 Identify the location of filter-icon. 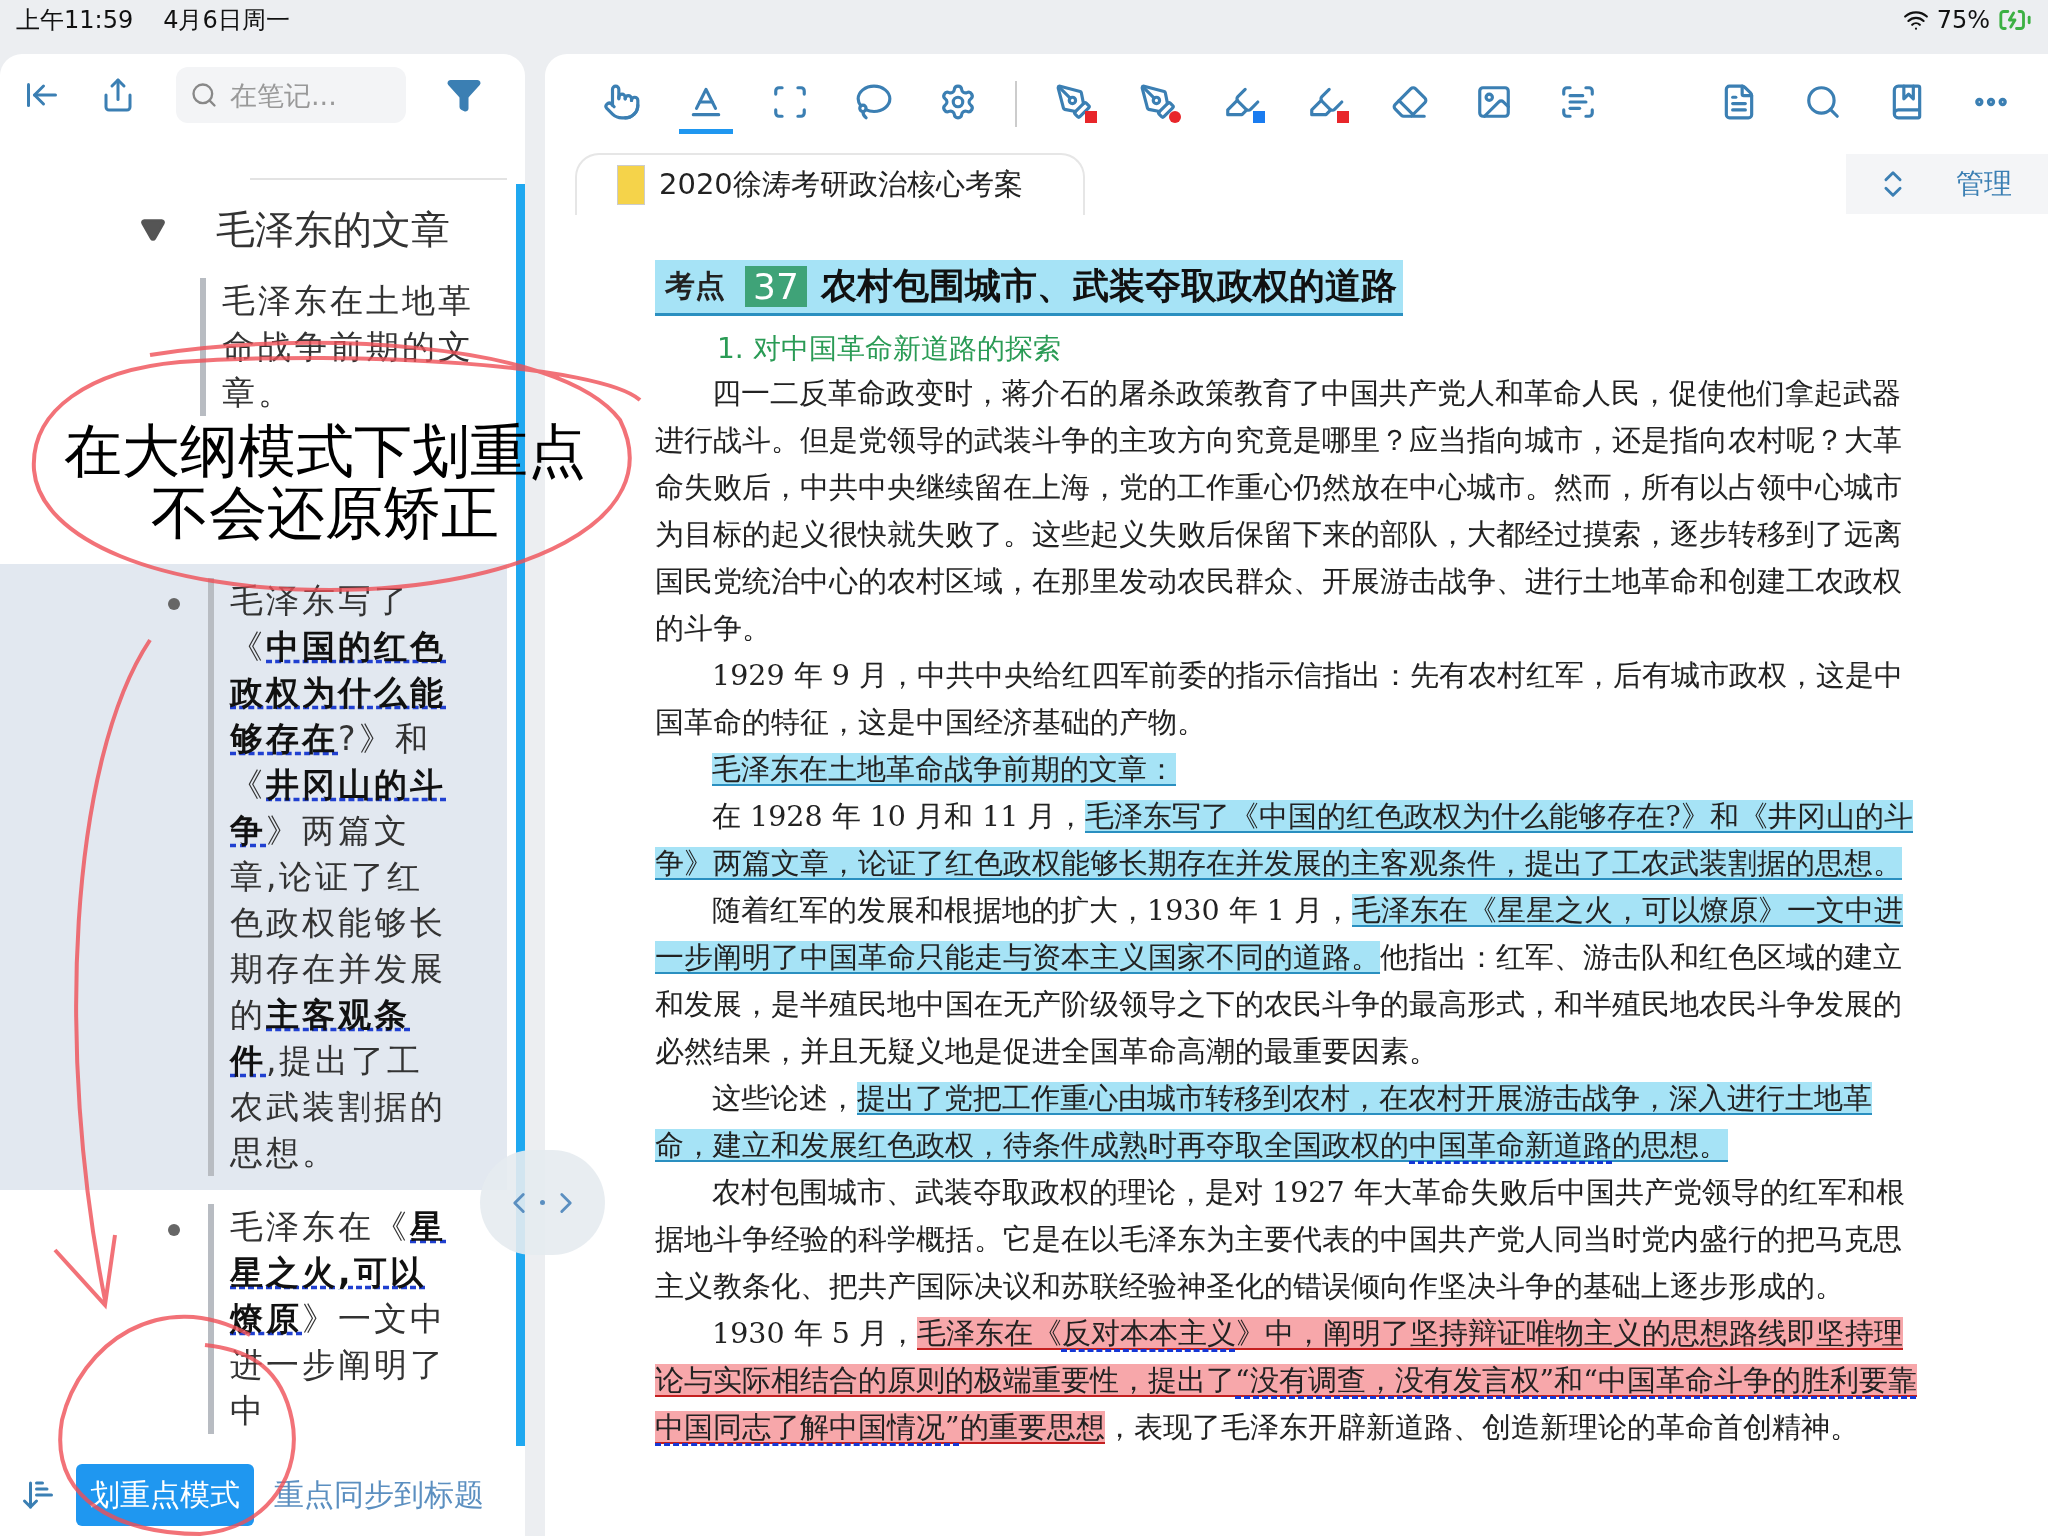
(464, 95).